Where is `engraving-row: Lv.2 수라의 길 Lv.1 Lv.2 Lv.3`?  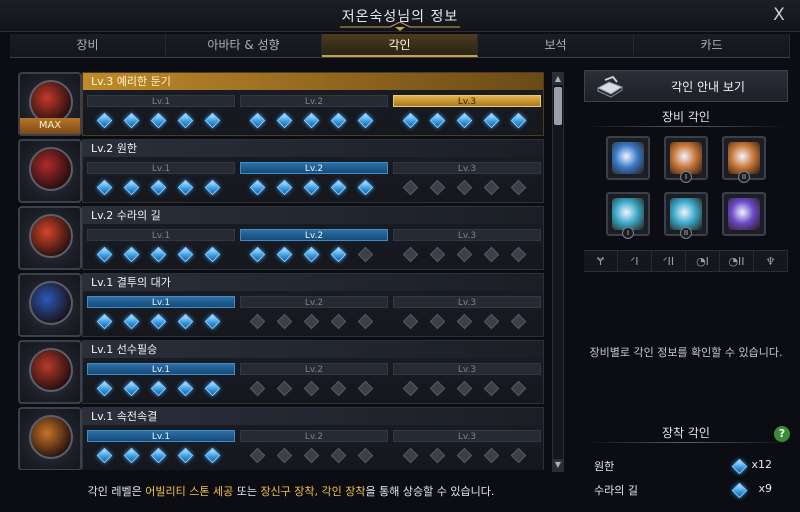 engraving-row: Lv.2 수라의 길 Lv.1 Lv.2 Lv.3 is located at coordinates (281, 238).